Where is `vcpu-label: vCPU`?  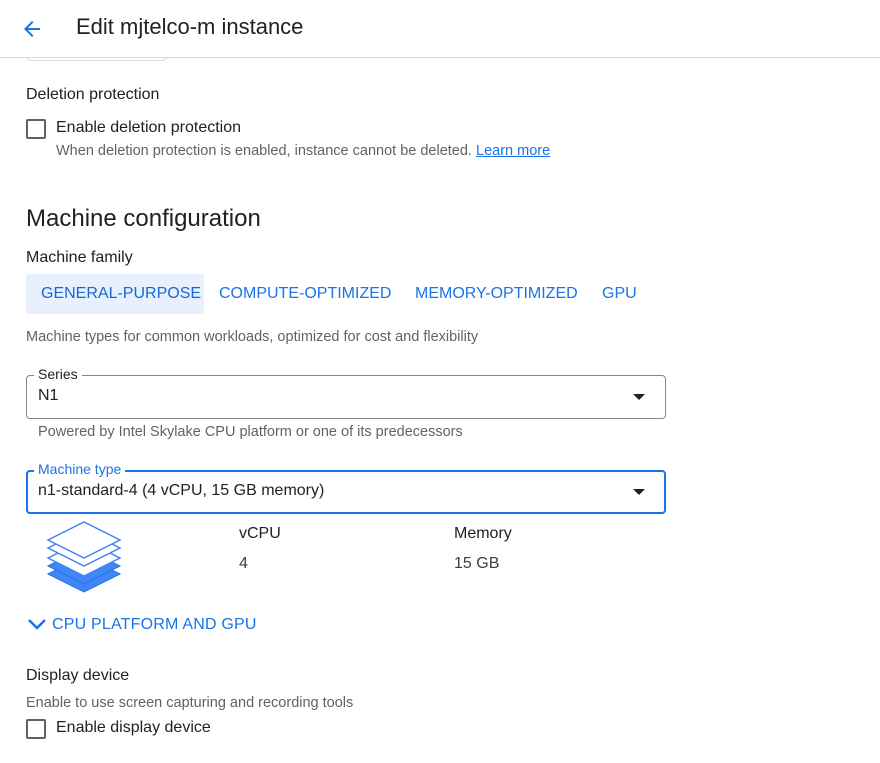 vcpu-label: vCPU is located at coordinates (260, 533).